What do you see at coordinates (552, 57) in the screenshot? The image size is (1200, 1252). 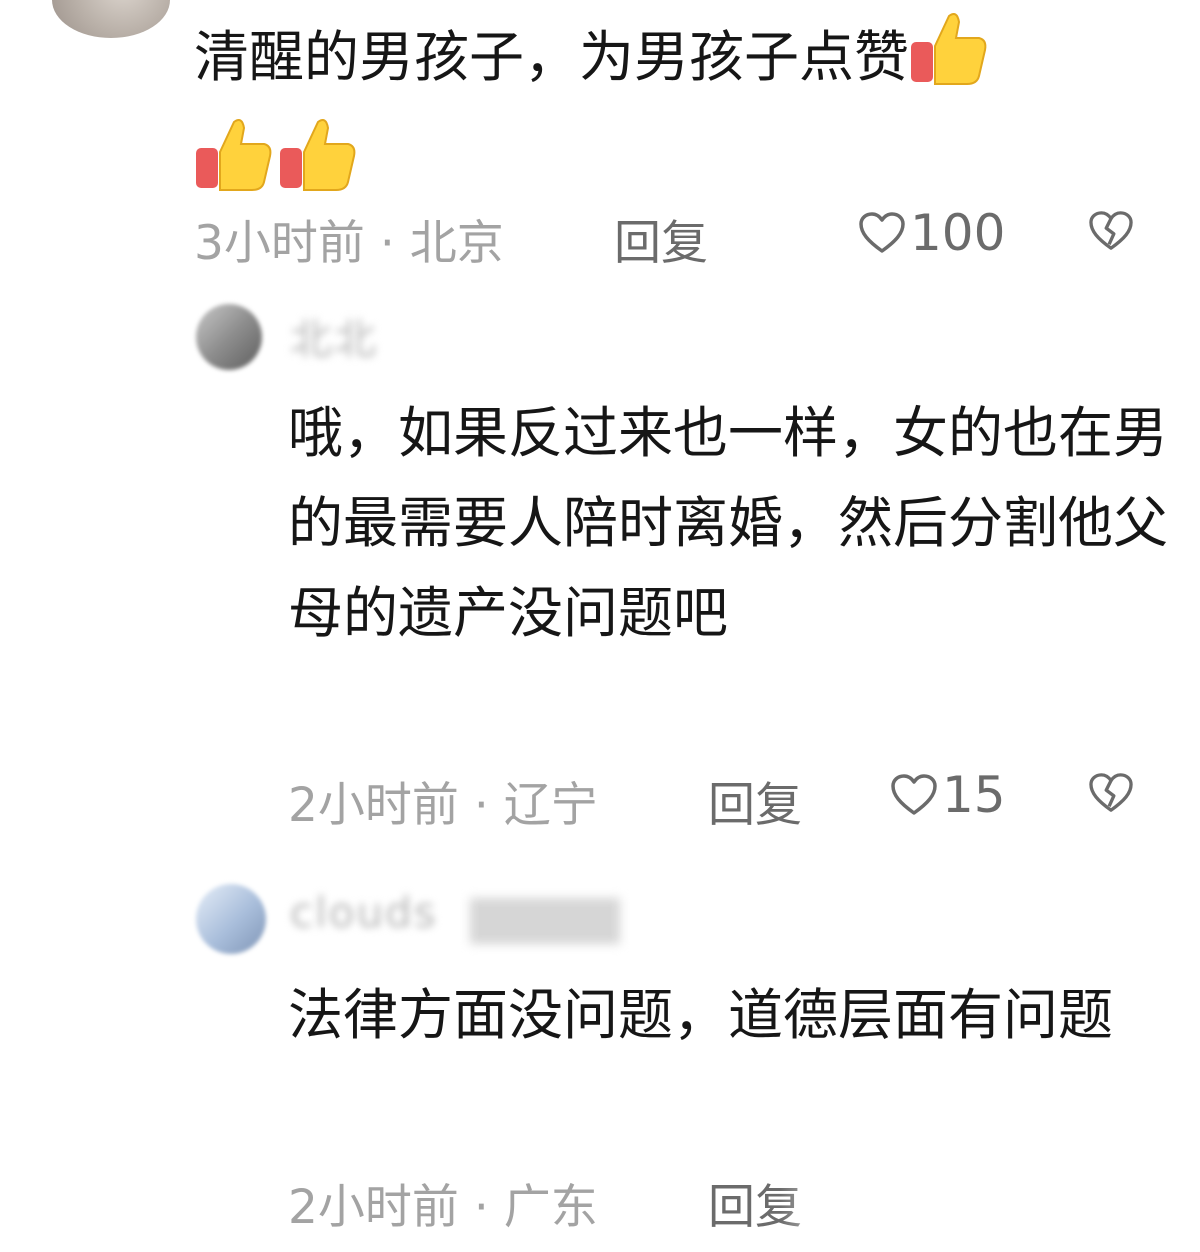 I see `comment-1-line1: 清醒的男孩子，为男孩子点赞` at bounding box center [552, 57].